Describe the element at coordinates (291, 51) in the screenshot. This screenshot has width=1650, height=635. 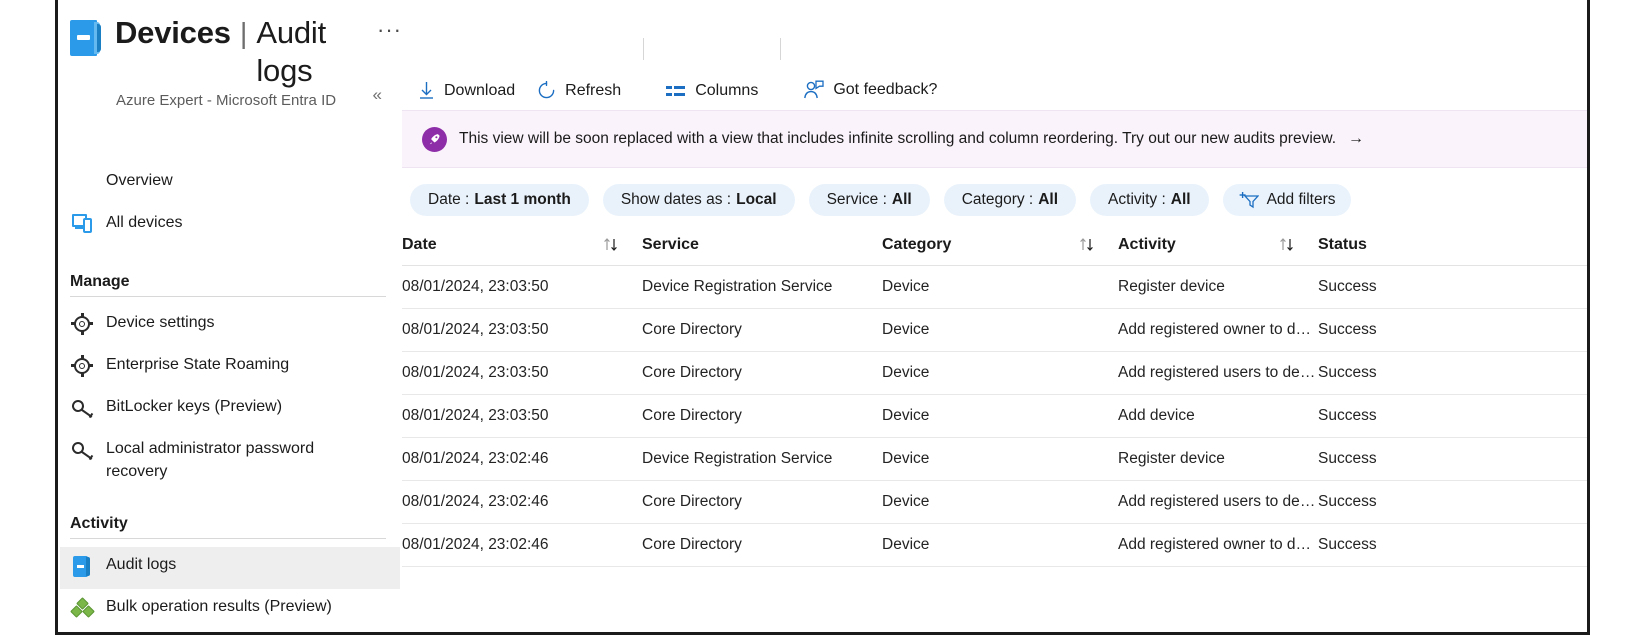
I see `page-subtitle-title: Audit logs` at that location.